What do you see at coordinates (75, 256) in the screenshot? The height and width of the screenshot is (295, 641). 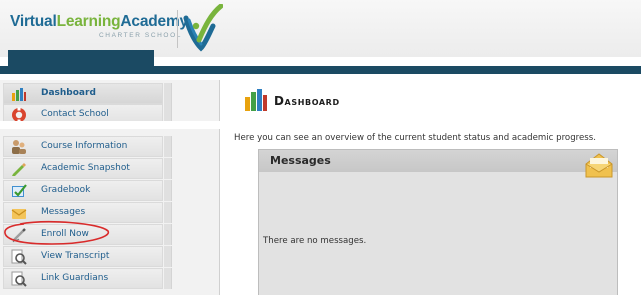 I see `sidebar-item-label: View Transcript` at bounding box center [75, 256].